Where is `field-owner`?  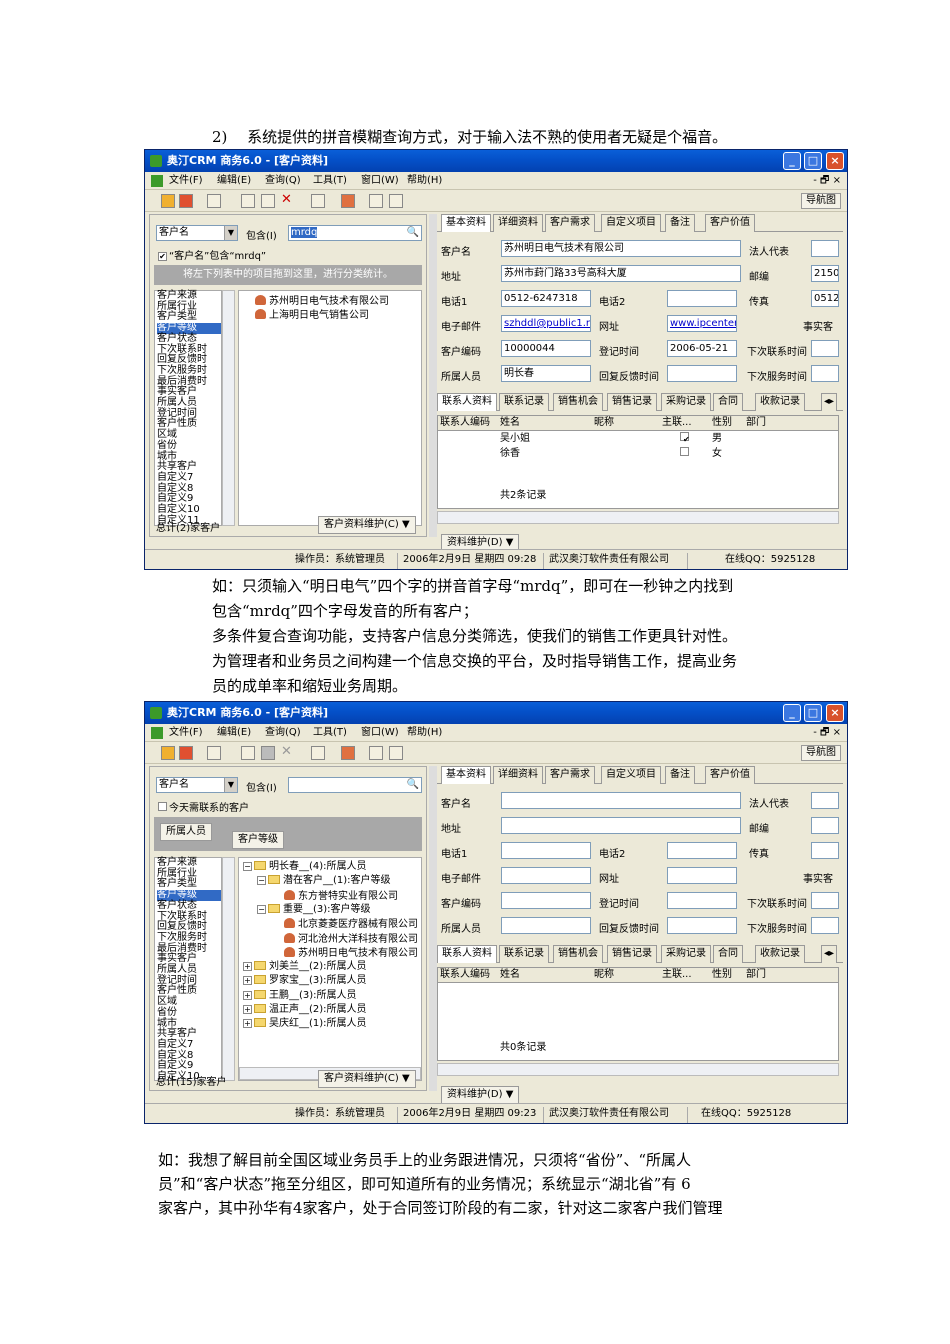 field-owner is located at coordinates (546, 925).